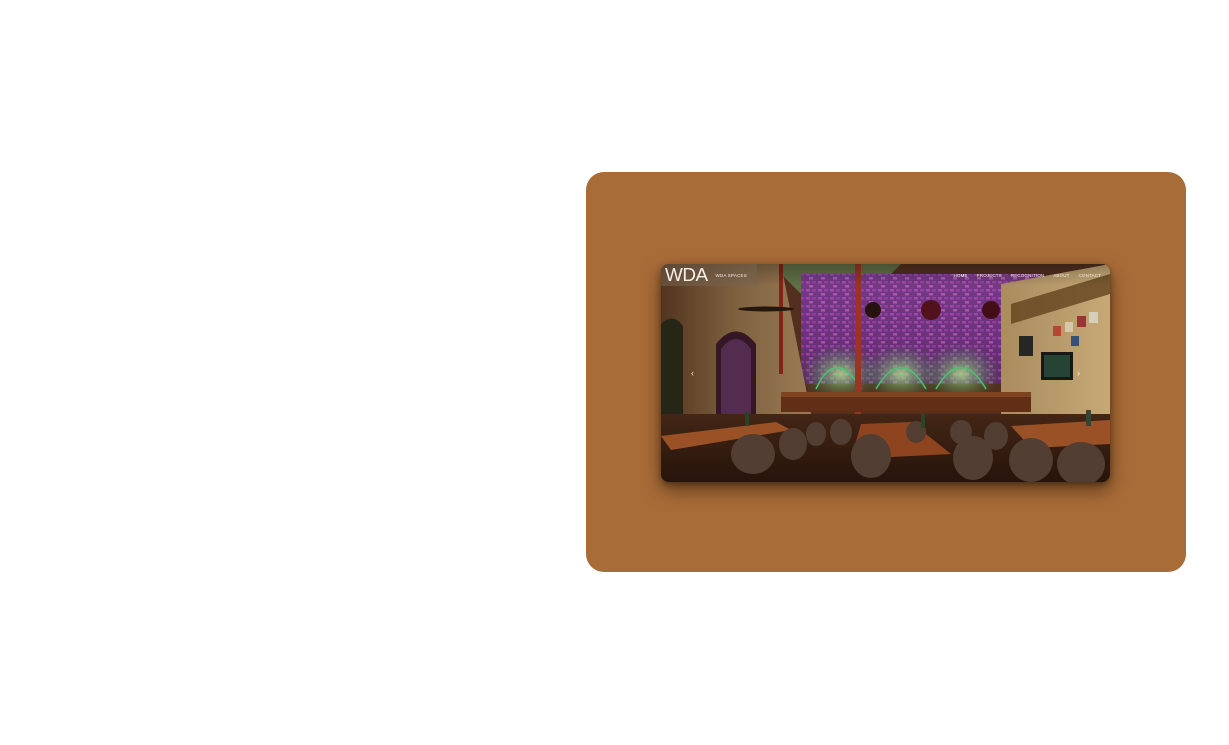 Image resolution: width=1229 pixels, height=745 pixels. What do you see at coordinates (692, 373) in the screenshot?
I see `carousel-prev-icon: ‹` at bounding box center [692, 373].